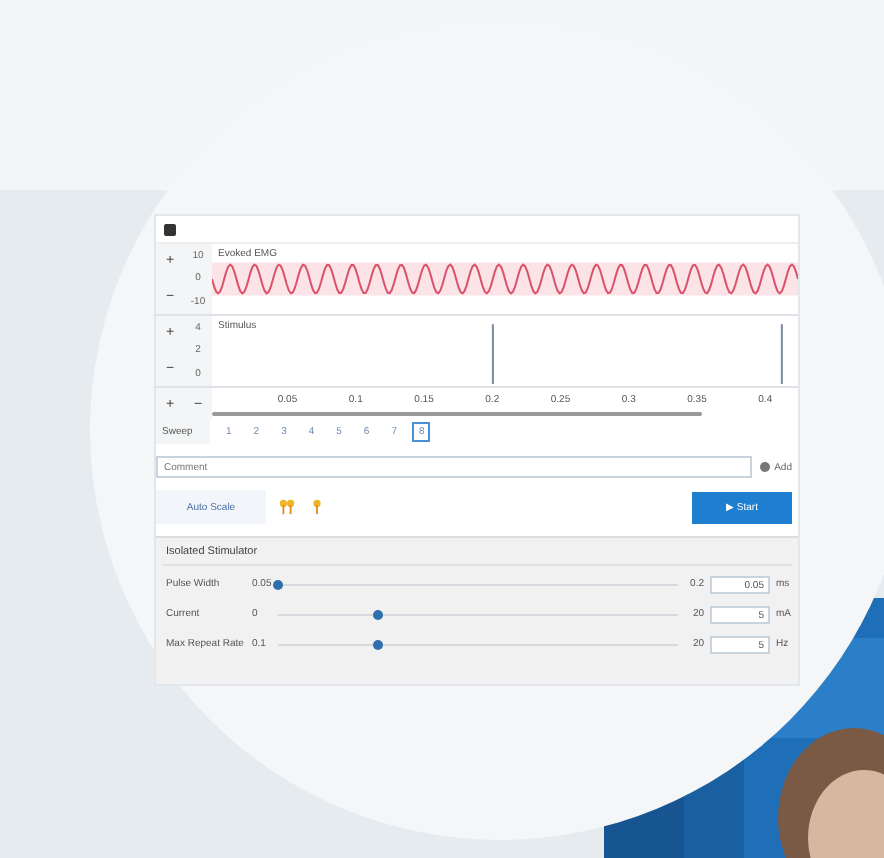 Image resolution: width=884 pixels, height=858 pixels. Describe the element at coordinates (765, 467) in the screenshot. I see `plus-icon` at that location.